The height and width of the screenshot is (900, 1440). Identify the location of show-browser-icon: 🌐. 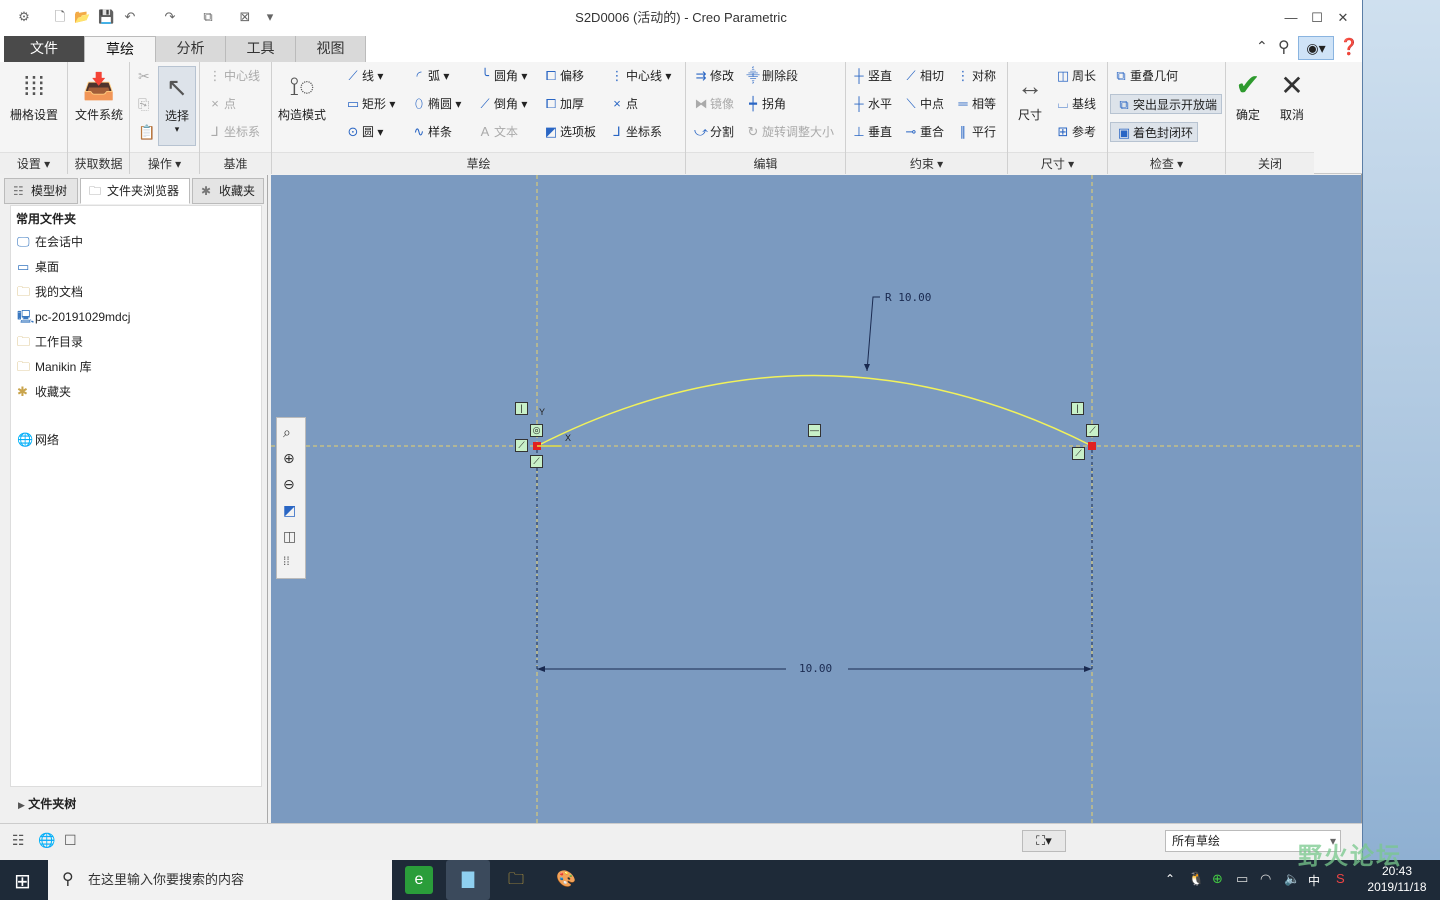
(46, 840).